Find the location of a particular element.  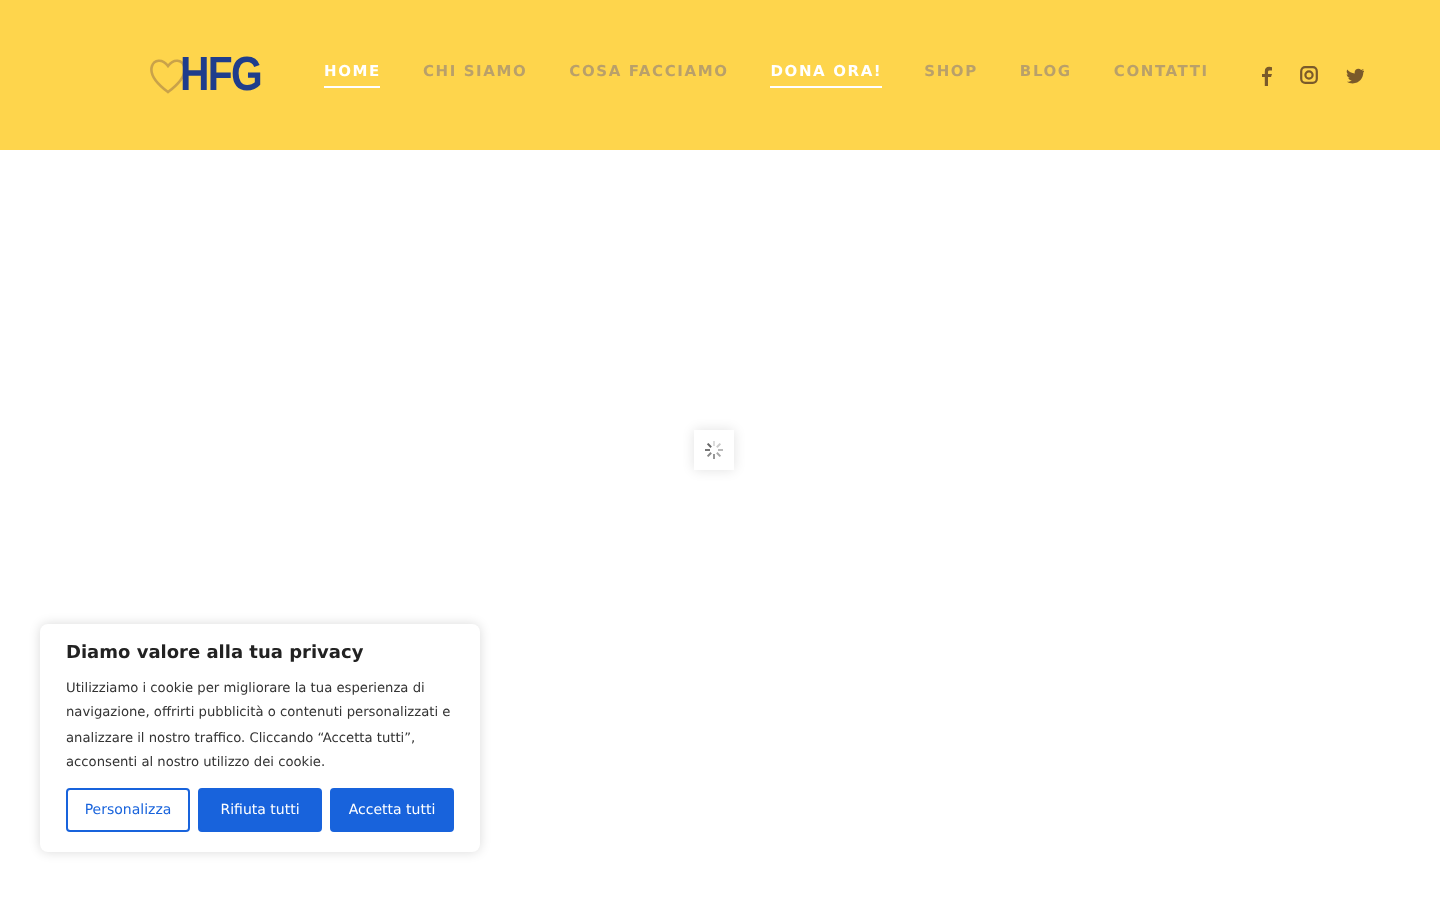

banner-title: Diamo valore alla tua privacy is located at coordinates (216, 654).